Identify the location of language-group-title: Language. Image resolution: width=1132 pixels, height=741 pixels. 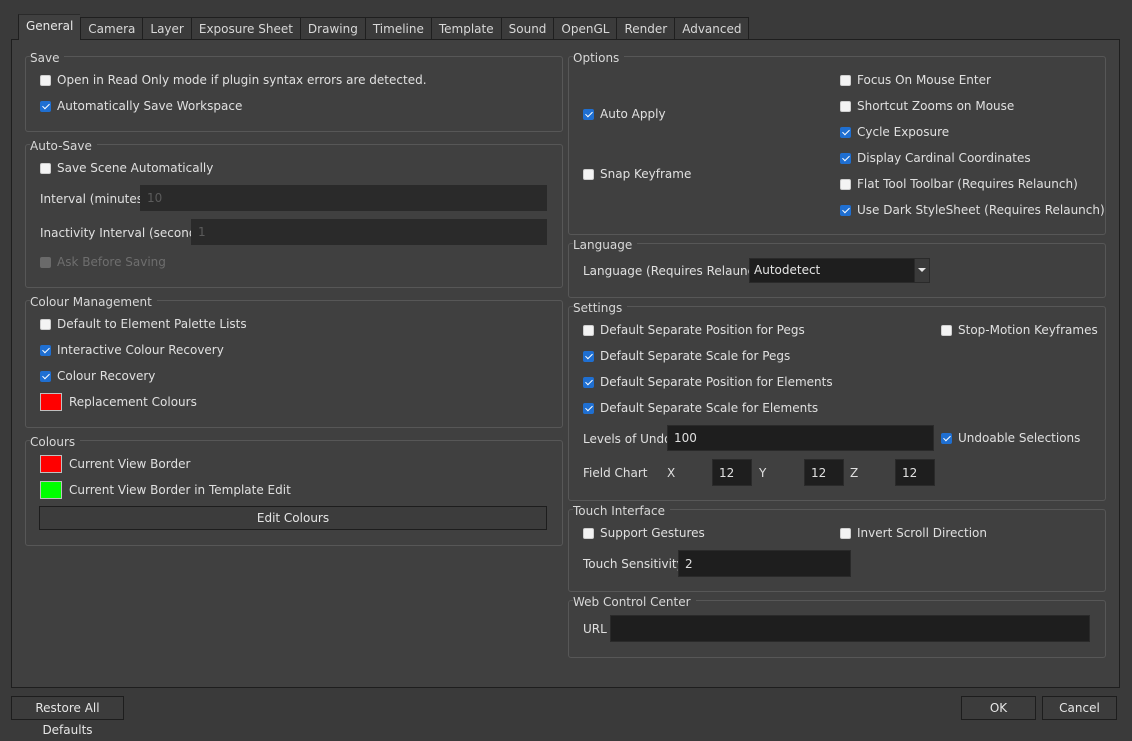
(605, 245).